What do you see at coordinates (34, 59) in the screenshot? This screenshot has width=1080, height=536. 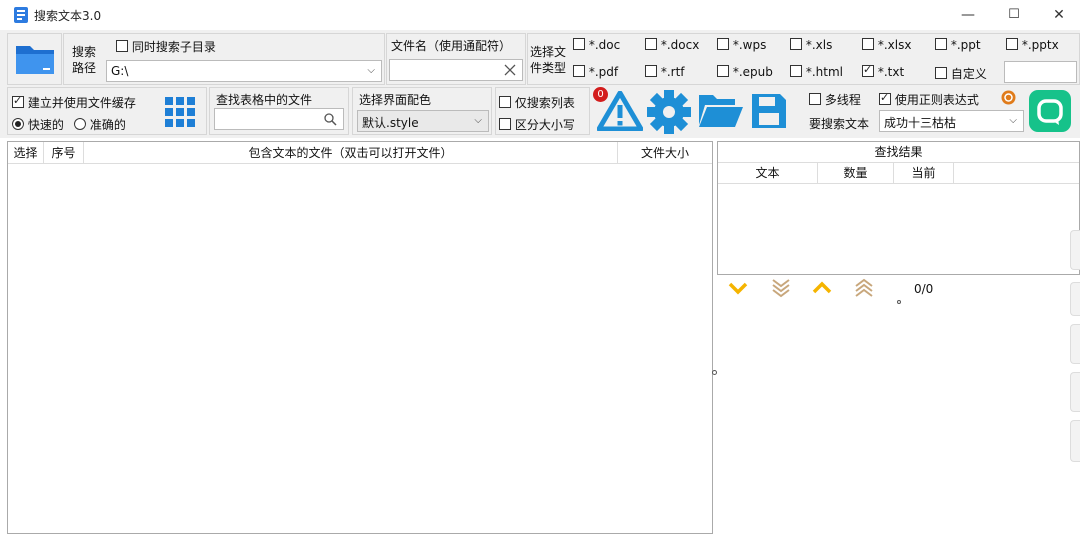 I see `open-folder-button` at bounding box center [34, 59].